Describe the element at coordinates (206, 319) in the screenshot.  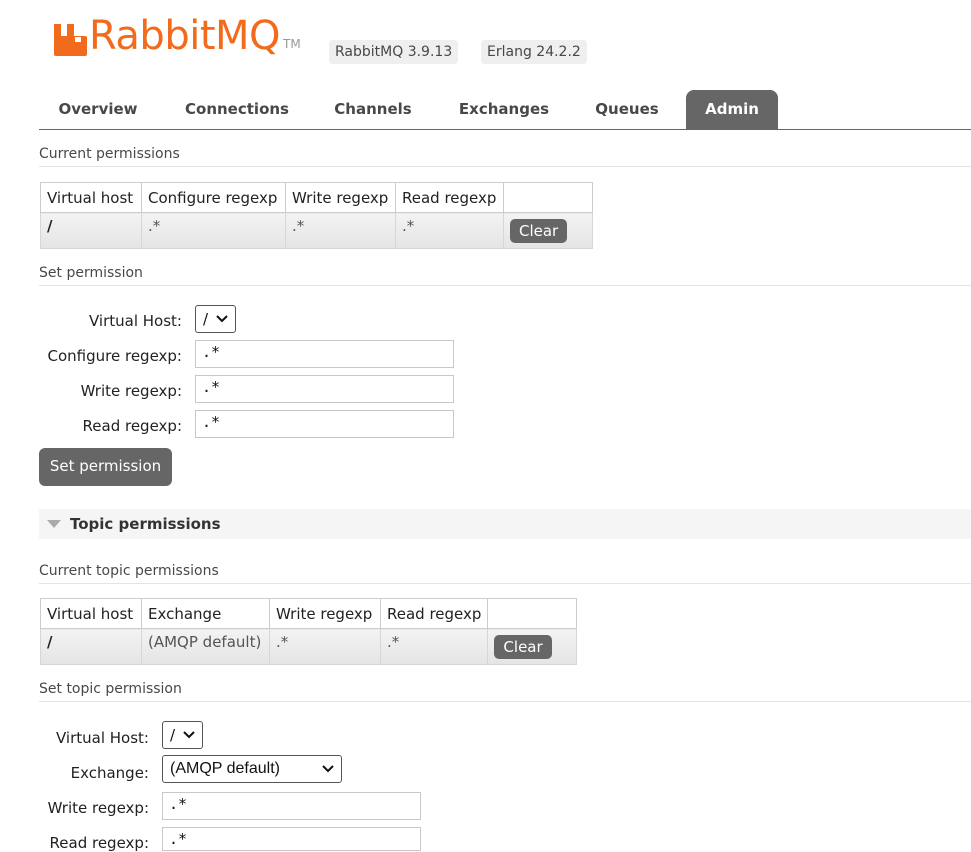
I see `vhost-select-value: /` at that location.